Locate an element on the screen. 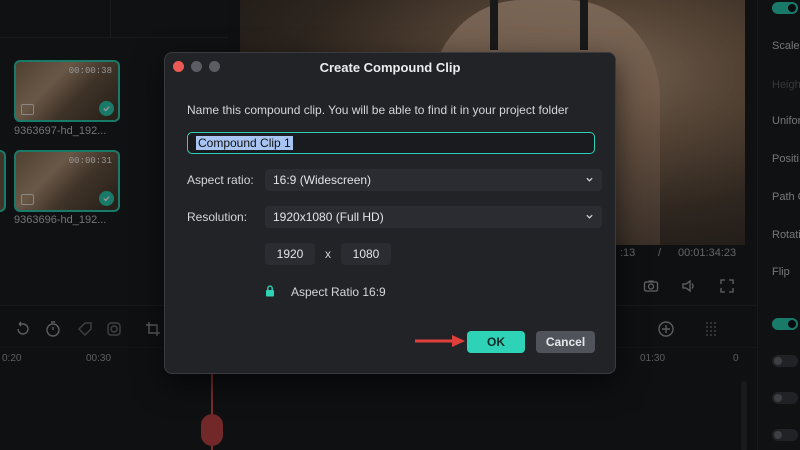 This screenshot has height=450, width=800. lock-icon is located at coordinates (270, 291).